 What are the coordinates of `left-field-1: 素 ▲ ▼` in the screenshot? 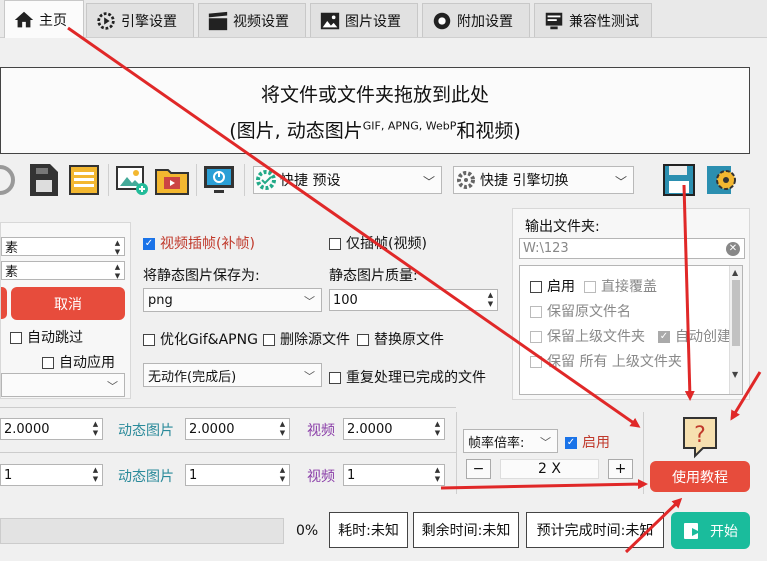 It's located at (63, 246).